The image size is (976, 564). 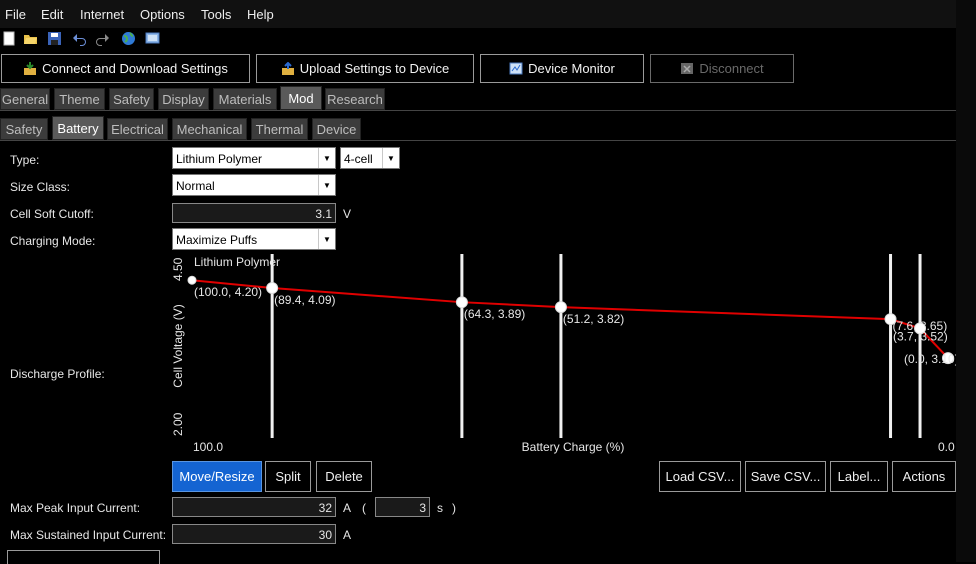 I want to click on menu-options: Options, so click(x=162, y=14).